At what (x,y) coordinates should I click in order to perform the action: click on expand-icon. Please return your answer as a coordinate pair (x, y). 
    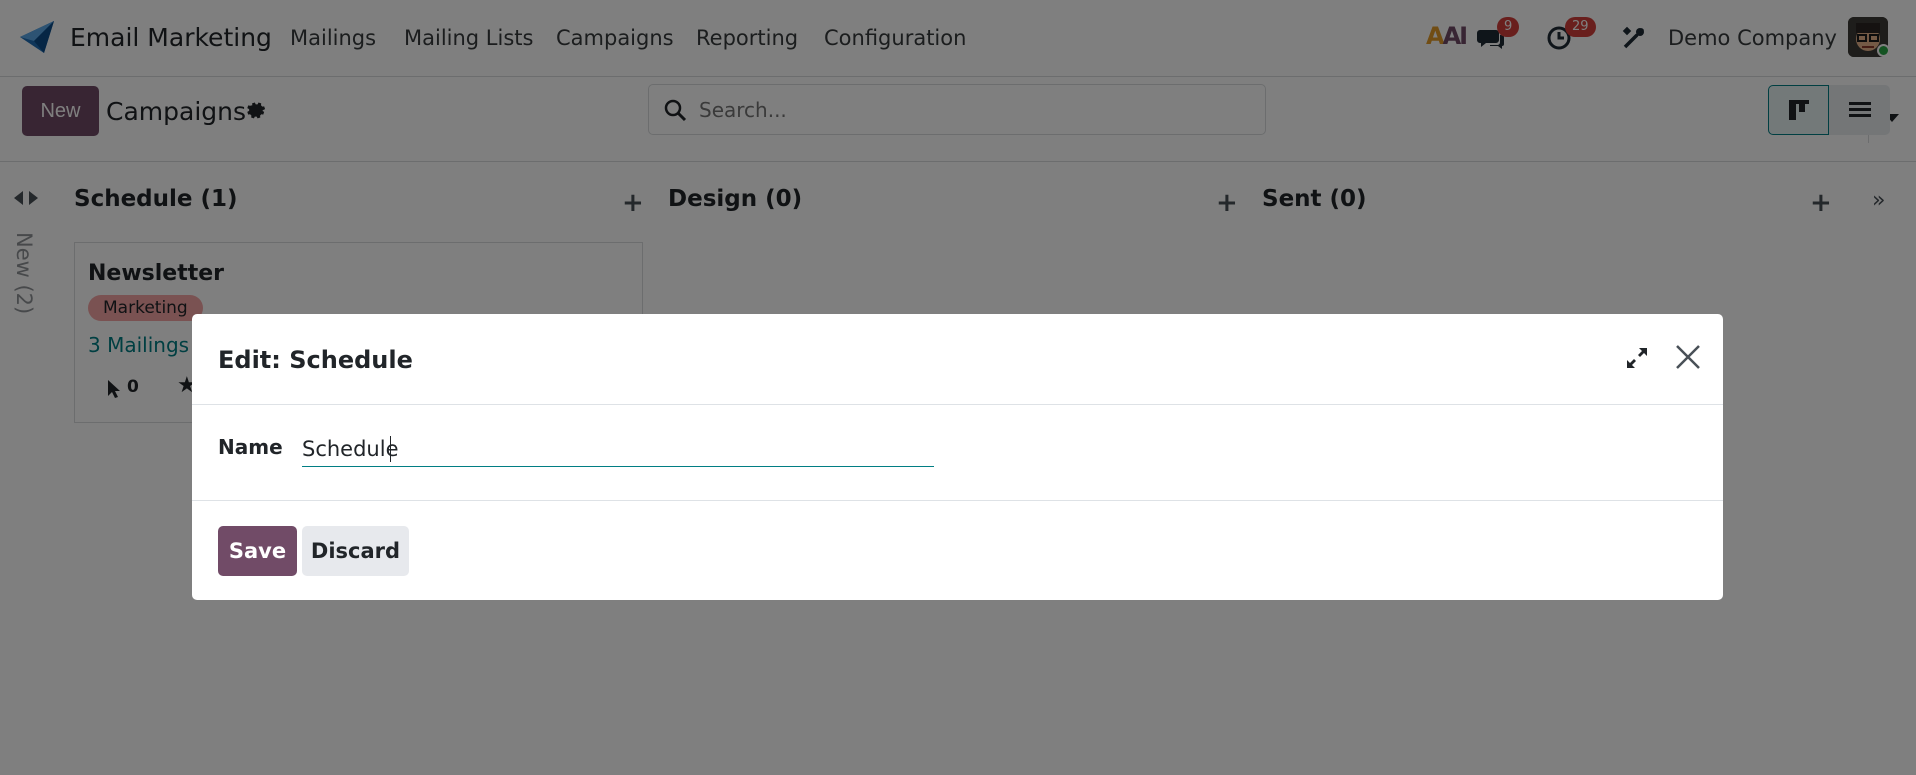
    Looking at the image, I should click on (1637, 358).